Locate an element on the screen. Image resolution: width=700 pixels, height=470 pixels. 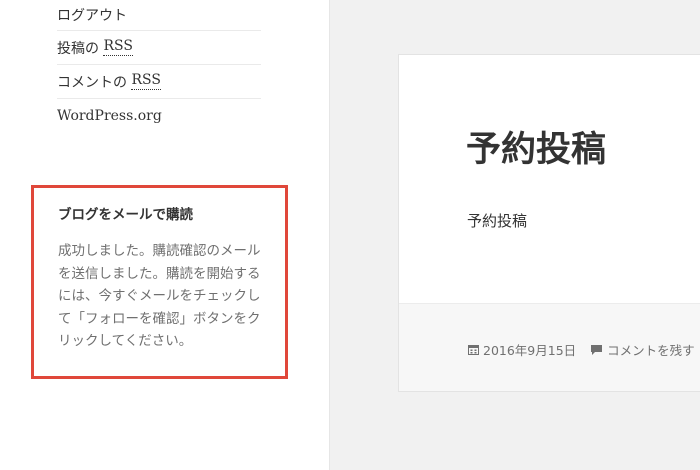
meta-link-wordpress-org: WordPress.org is located at coordinates (159, 116).